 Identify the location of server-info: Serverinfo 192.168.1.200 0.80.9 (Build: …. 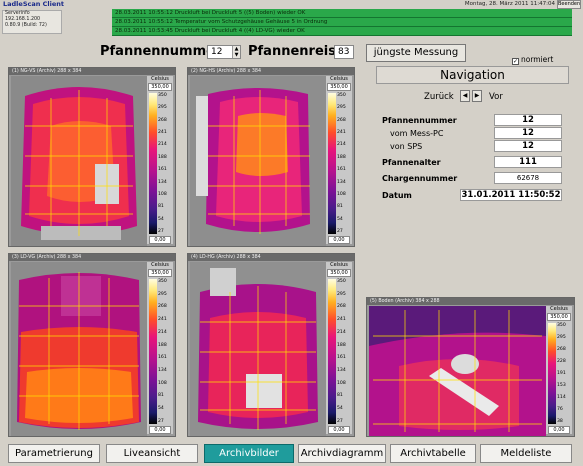
(32, 22).